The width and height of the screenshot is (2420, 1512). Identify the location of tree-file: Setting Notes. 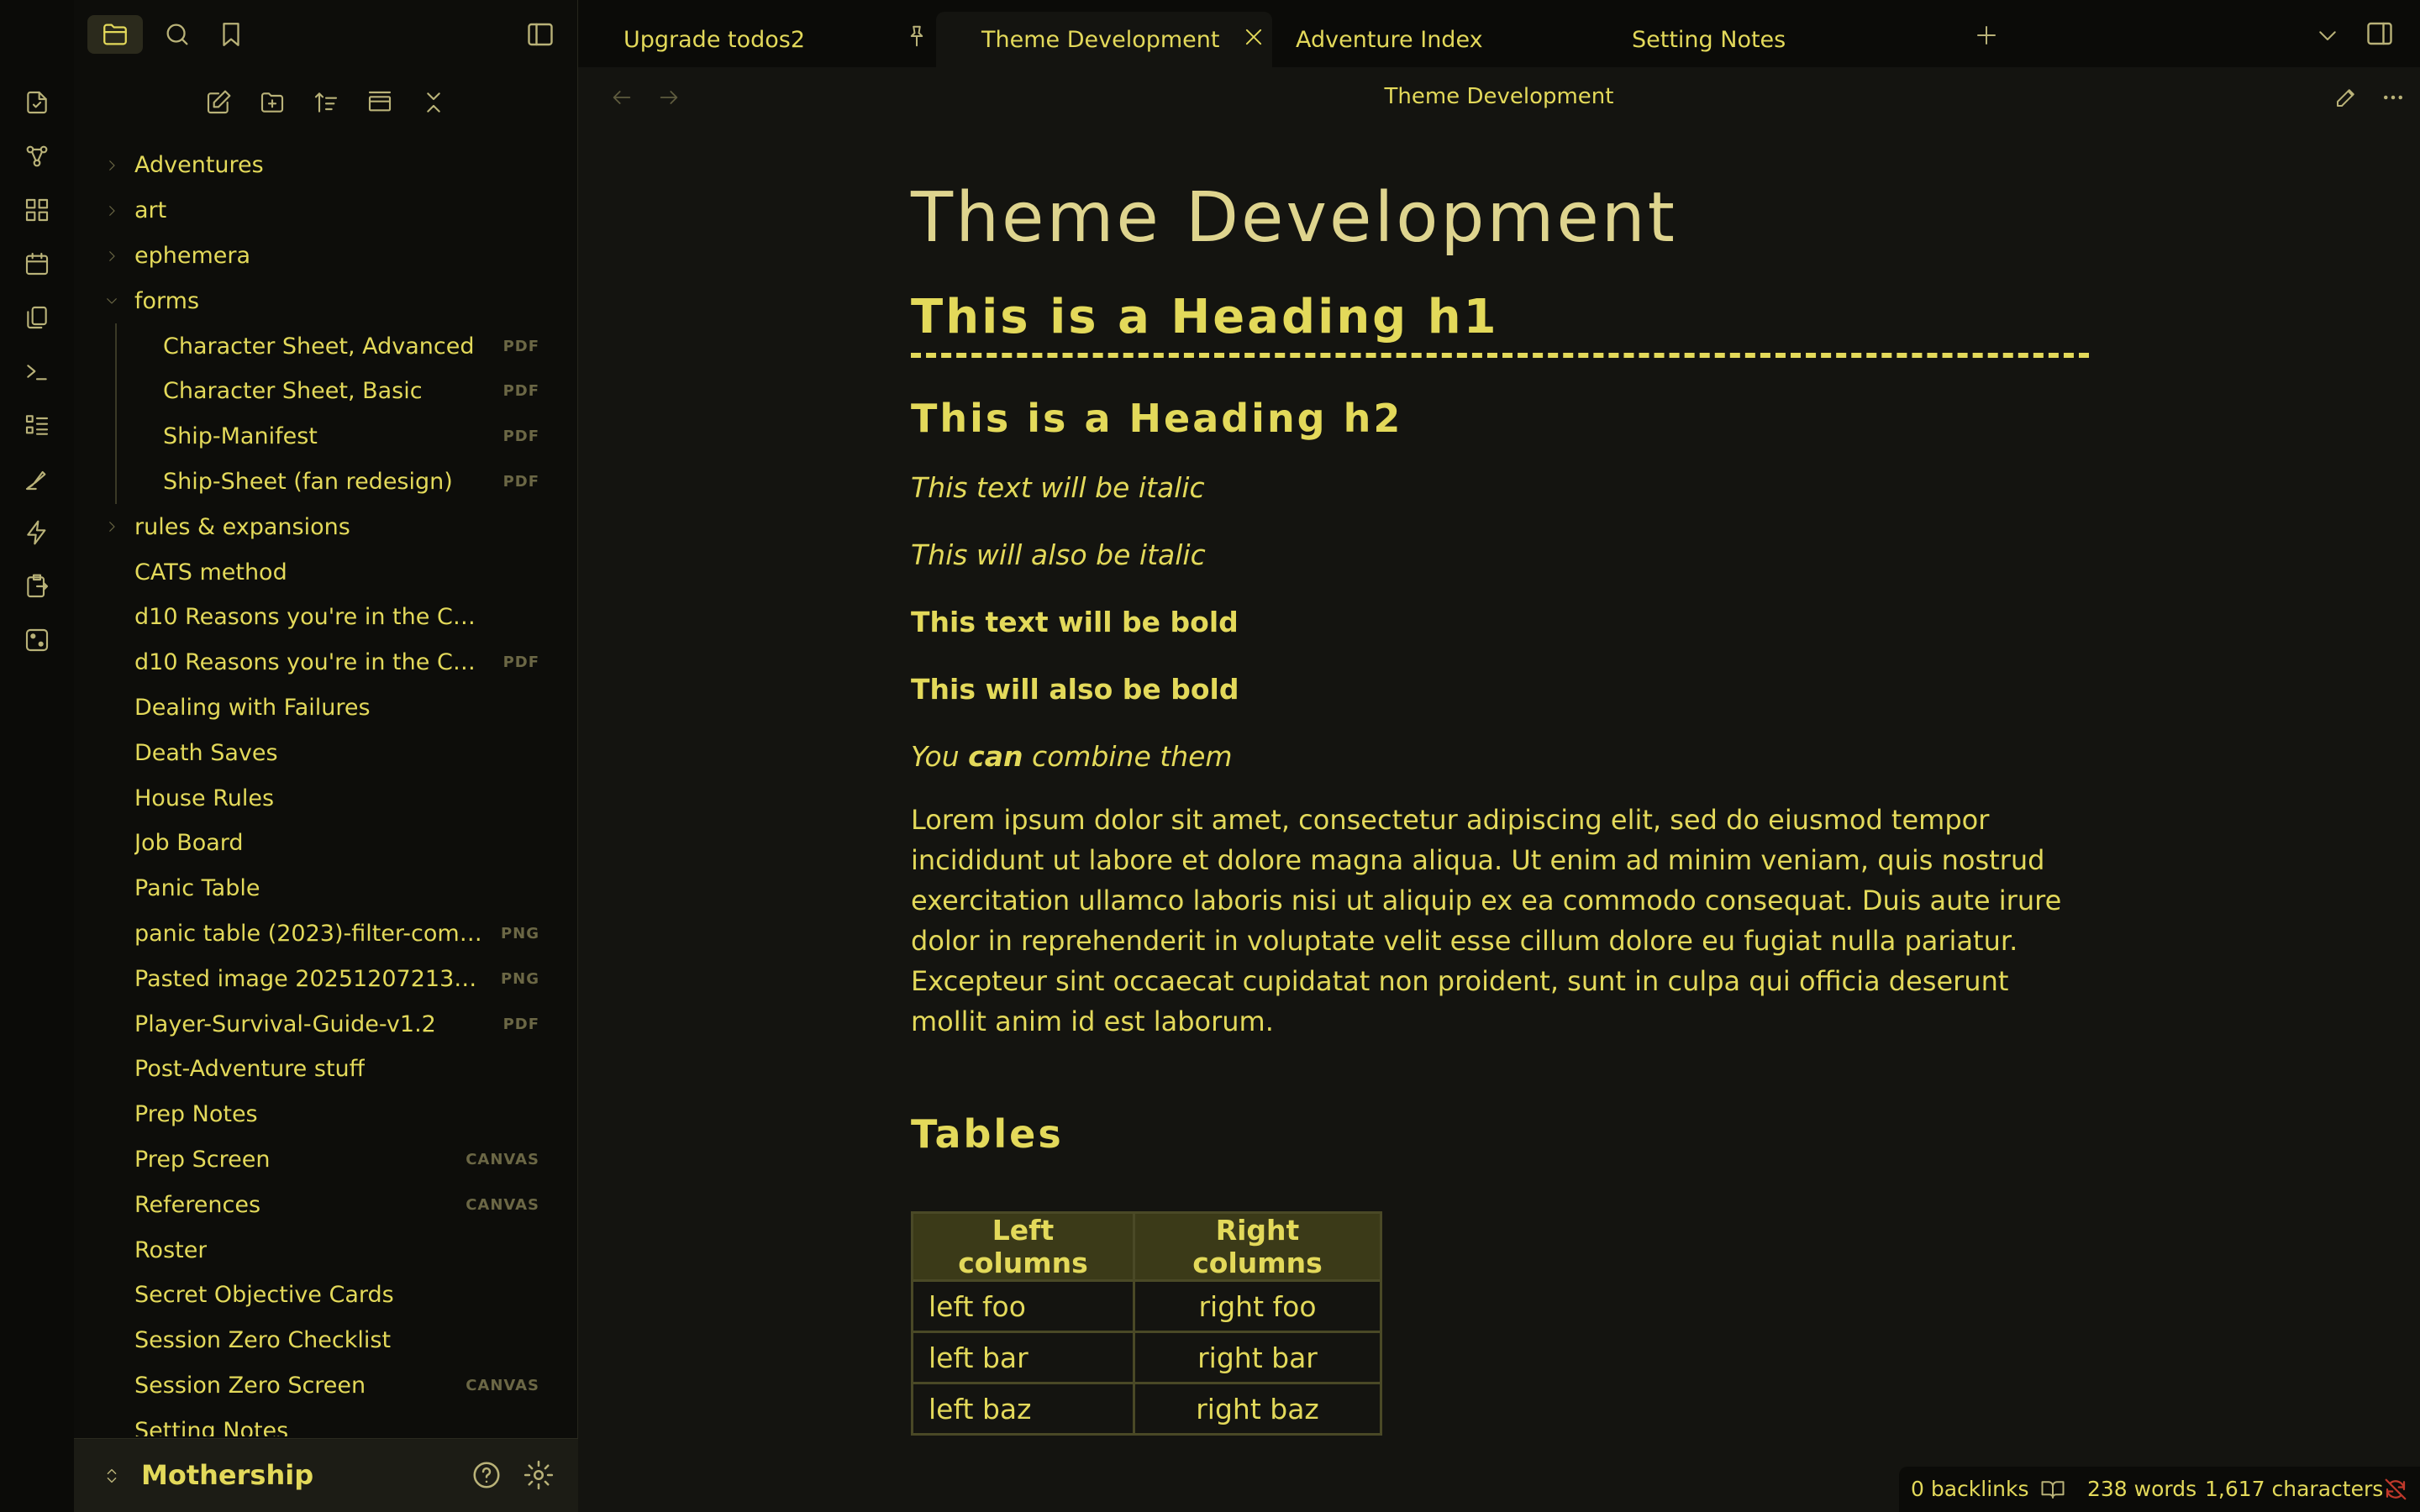
(326, 1422).